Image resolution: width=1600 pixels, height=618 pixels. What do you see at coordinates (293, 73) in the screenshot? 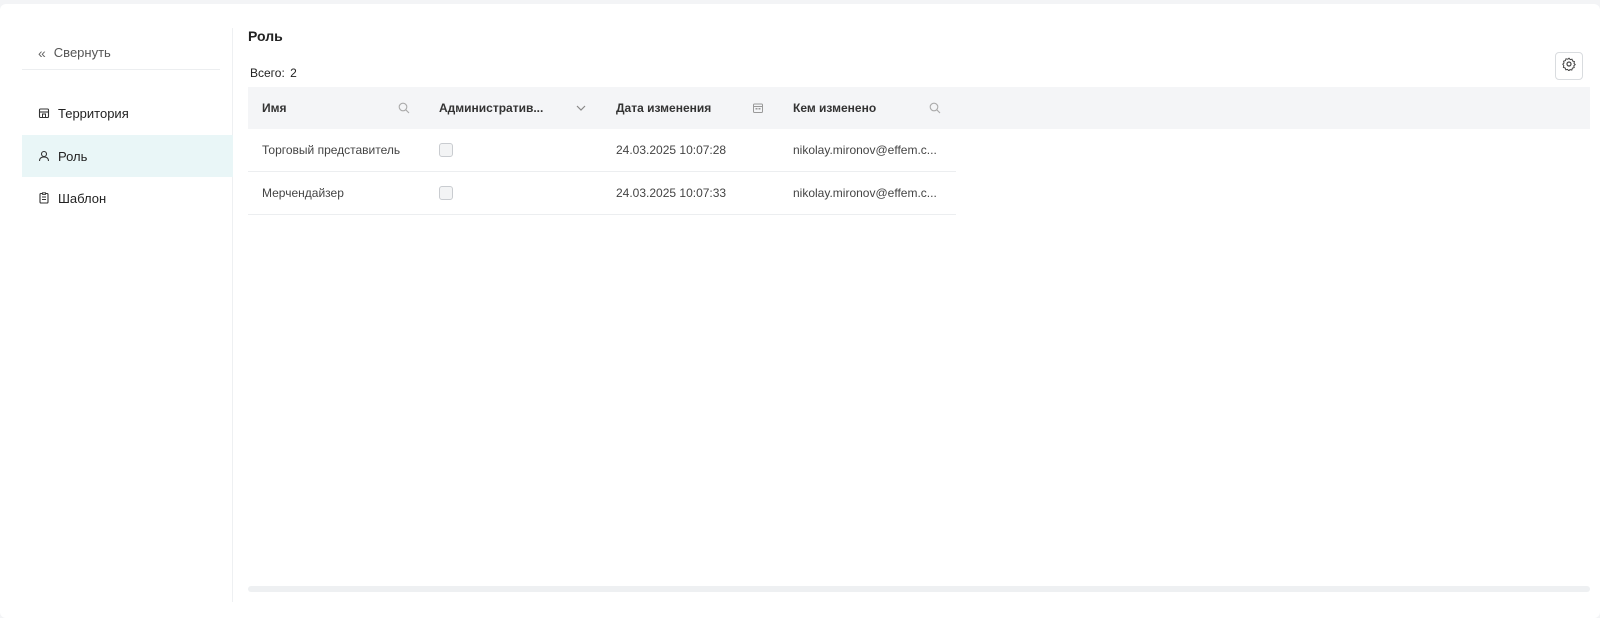
I see `total-value: 2` at bounding box center [293, 73].